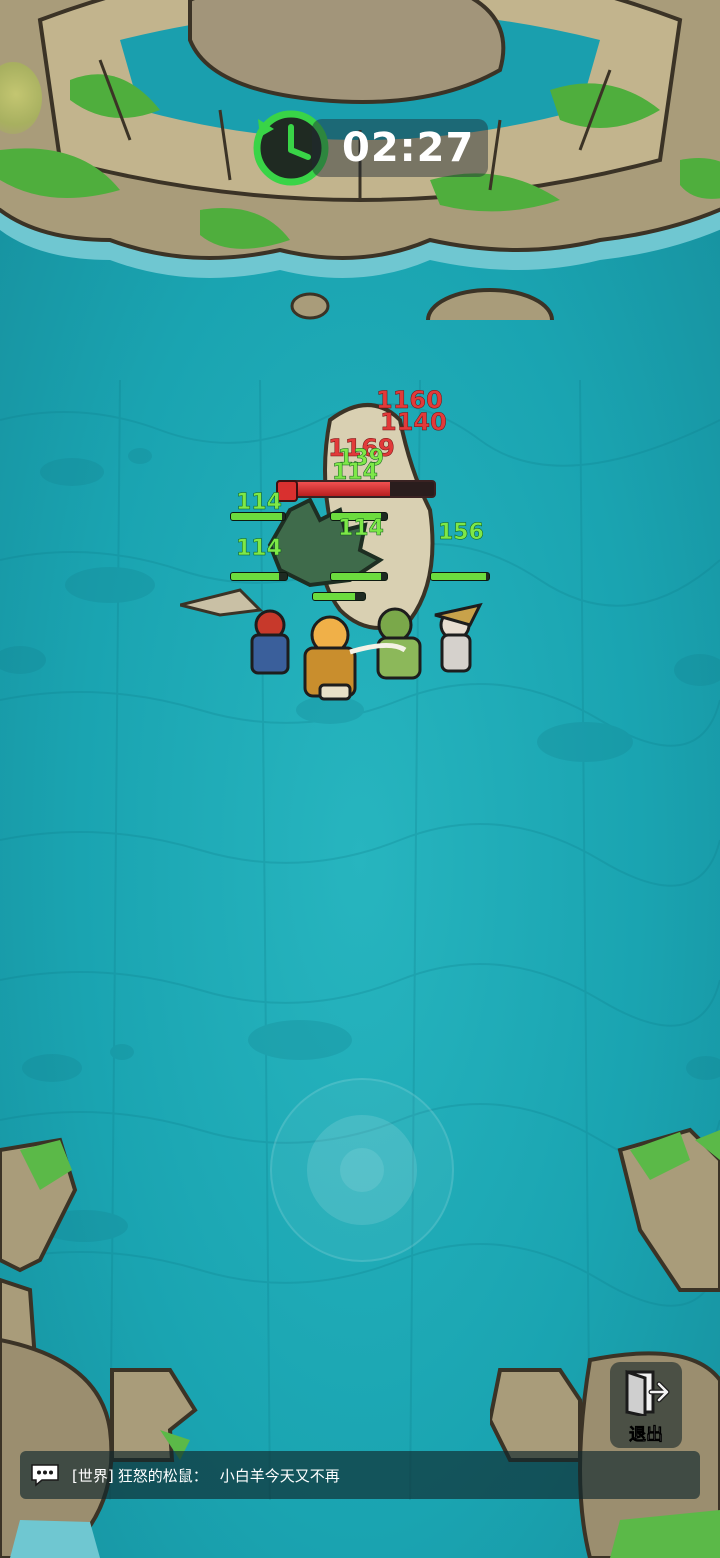  Describe the element at coordinates (400, 148) in the screenshot. I see `timer-text: 02:27` at that location.